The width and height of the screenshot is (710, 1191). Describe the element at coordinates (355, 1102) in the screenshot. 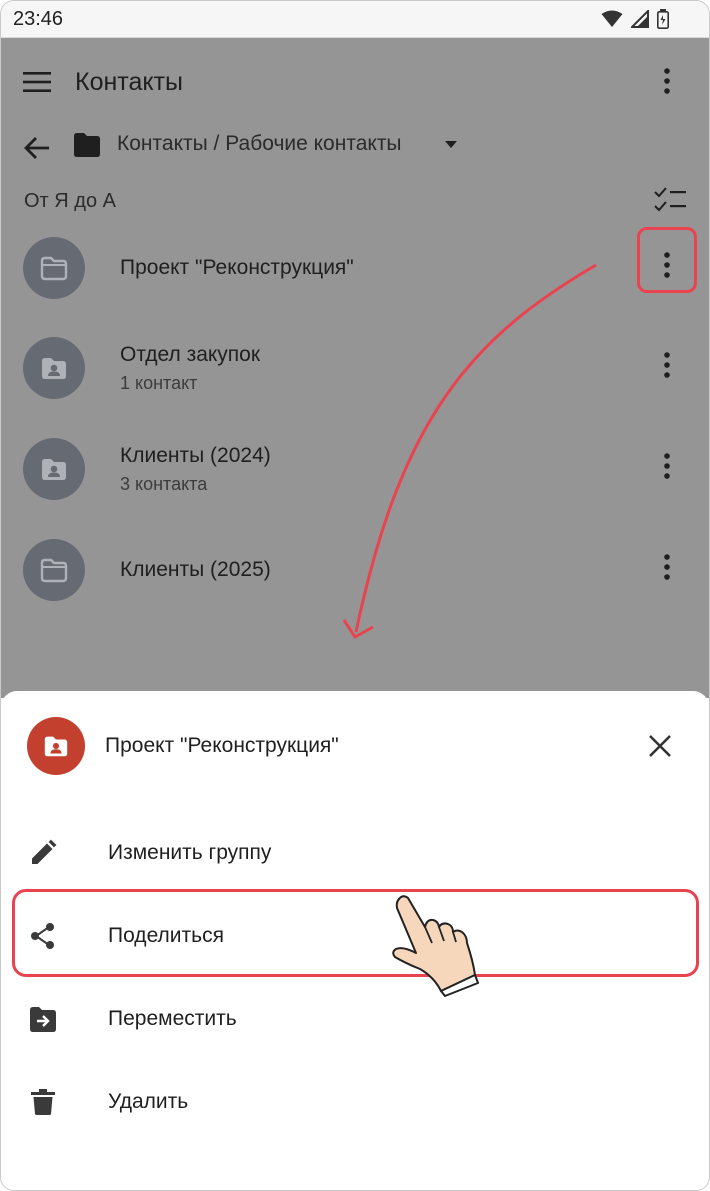

I see `menu-item-delete: Удалить` at that location.